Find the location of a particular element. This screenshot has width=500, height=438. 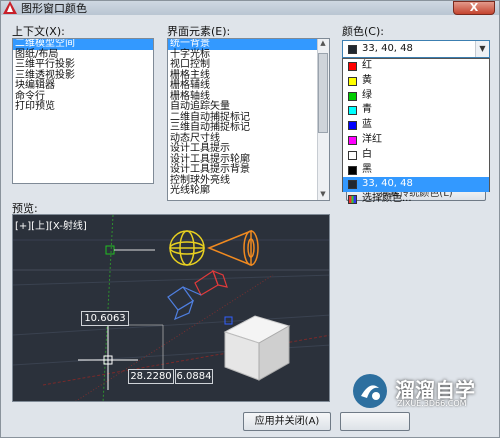

color-option-label: 33, 40, 48 is located at coordinates (387, 184).